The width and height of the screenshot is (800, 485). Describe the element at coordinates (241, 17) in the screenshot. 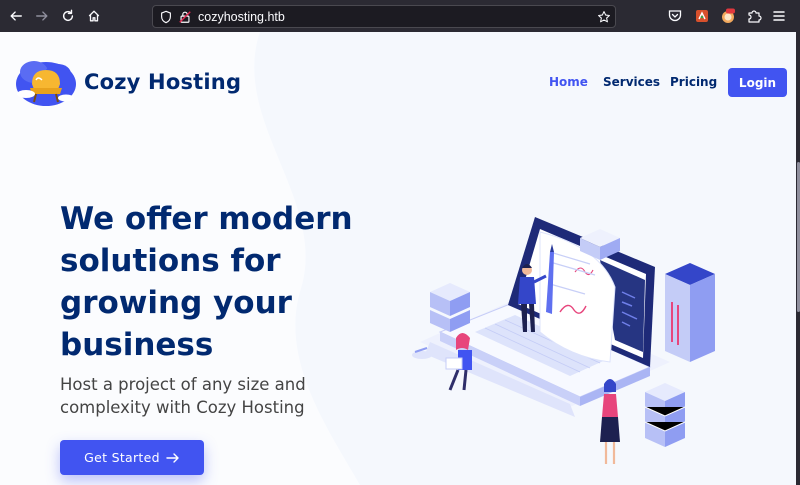

I see `url-text: cozyhosting.htb` at that location.